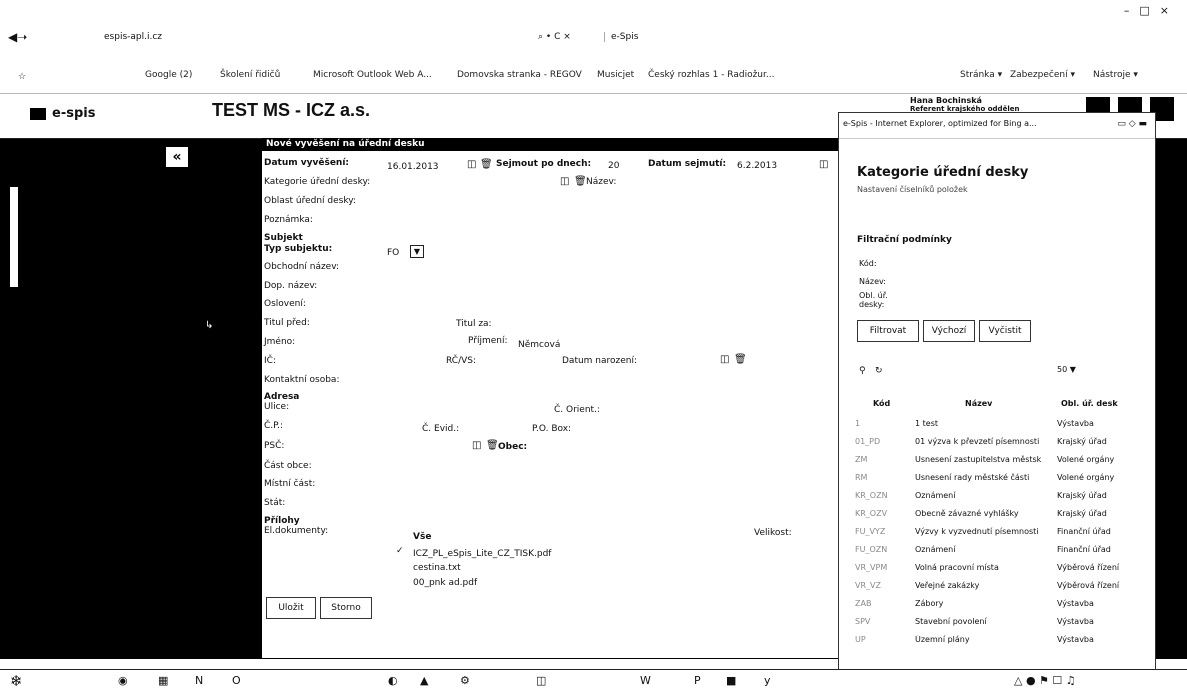  What do you see at coordinates (163, 680) in the screenshot?
I see `taskbar-app-icon: ▦` at bounding box center [163, 680].